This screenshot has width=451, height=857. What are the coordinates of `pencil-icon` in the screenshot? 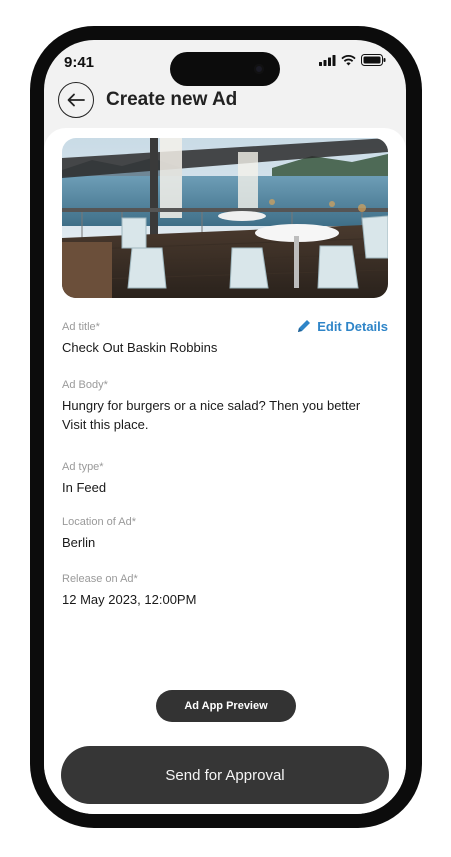 It's located at (304, 326).